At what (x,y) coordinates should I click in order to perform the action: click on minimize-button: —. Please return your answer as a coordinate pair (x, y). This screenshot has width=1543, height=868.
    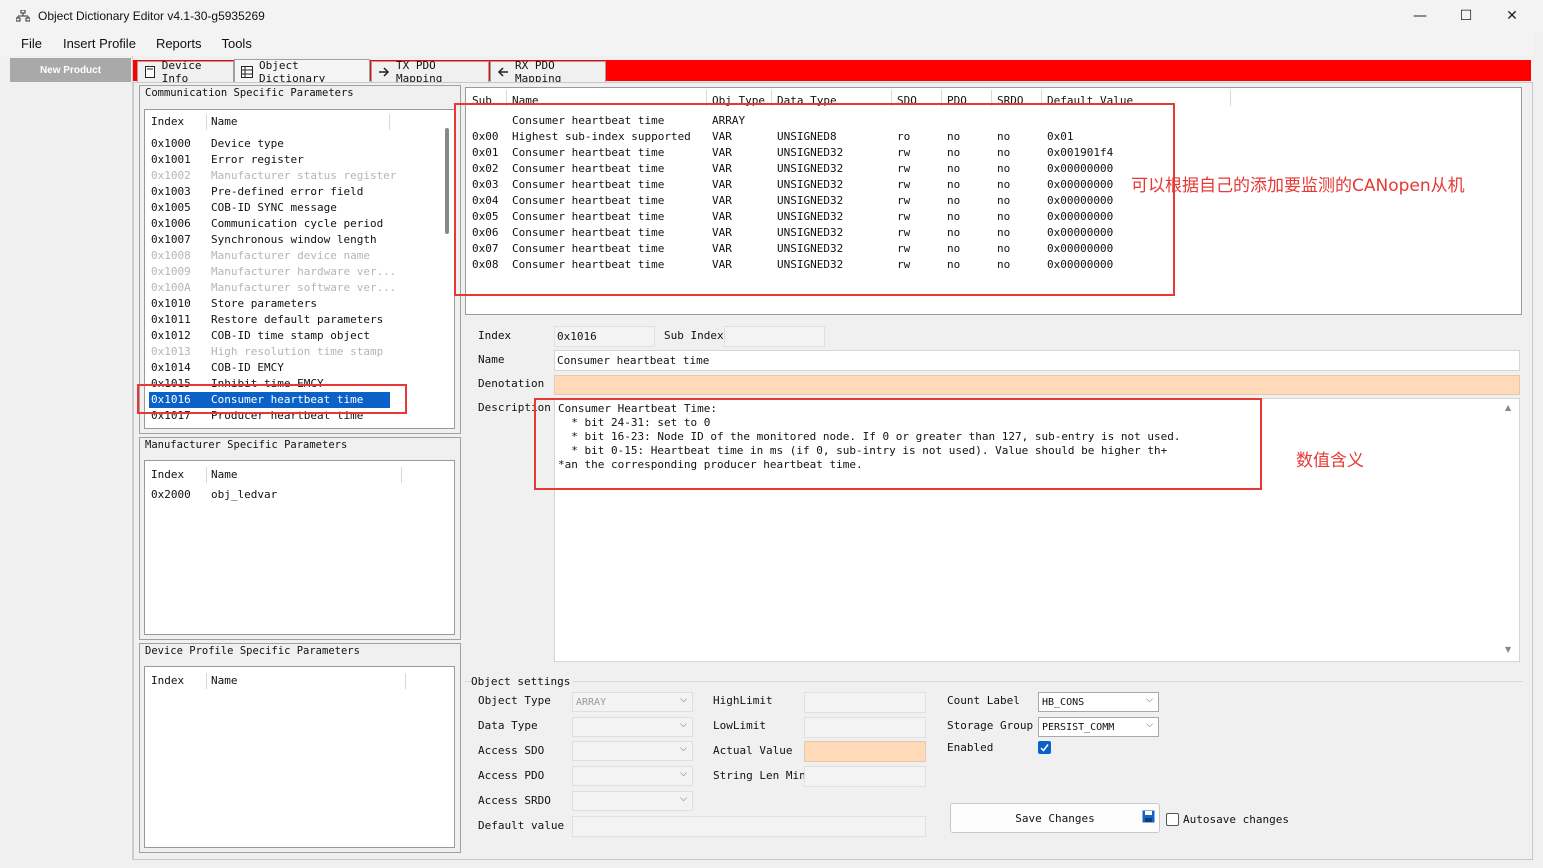
    Looking at the image, I should click on (1420, 16).